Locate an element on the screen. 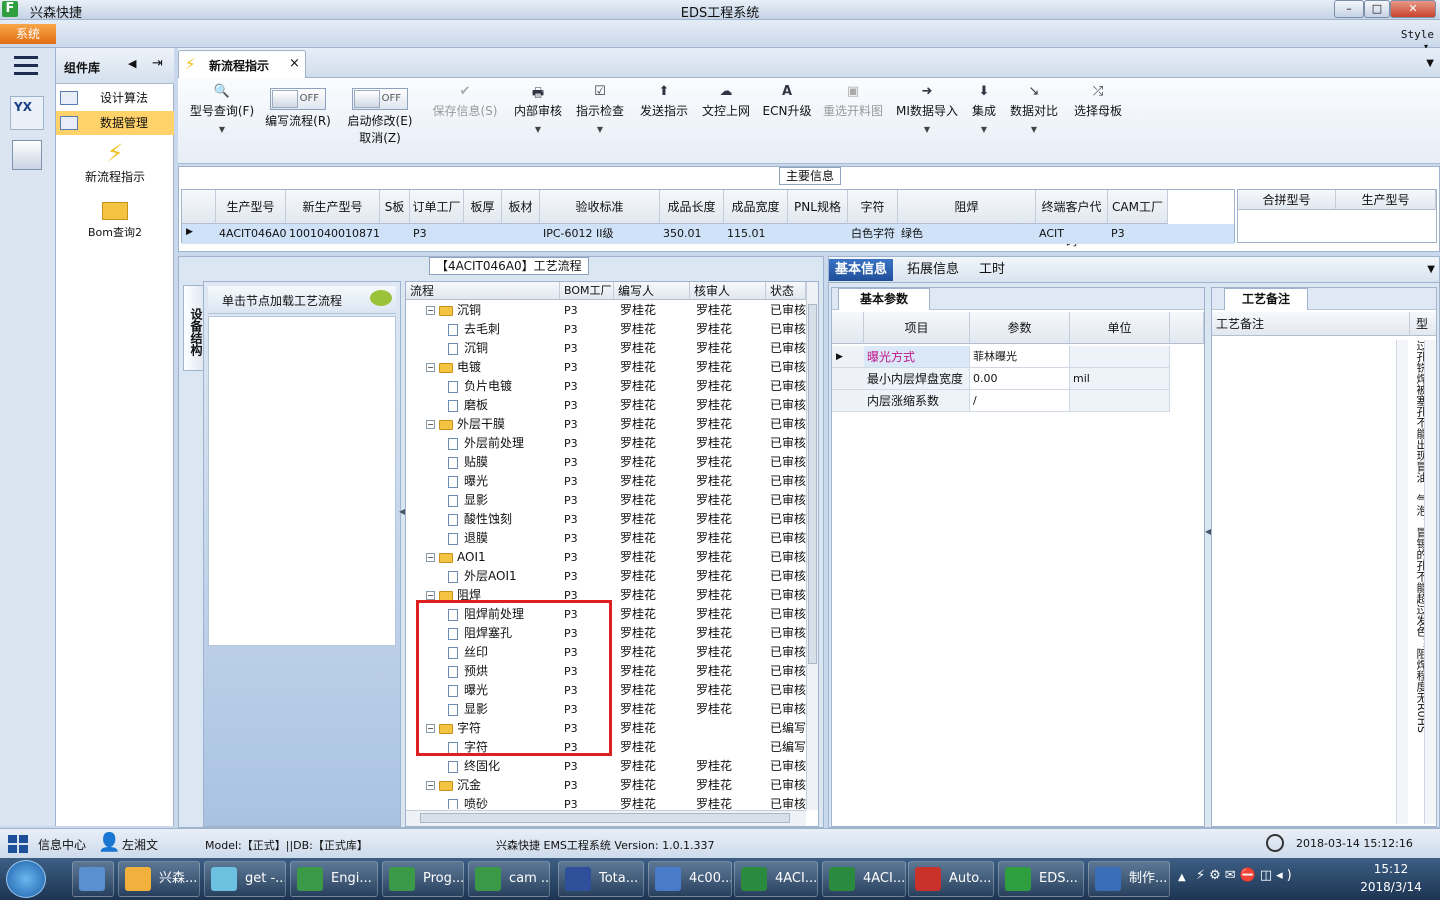 Image resolution: width=1440 pixels, height=900 pixels. table-cell: IPC-6012 II级 is located at coordinates (600, 234).